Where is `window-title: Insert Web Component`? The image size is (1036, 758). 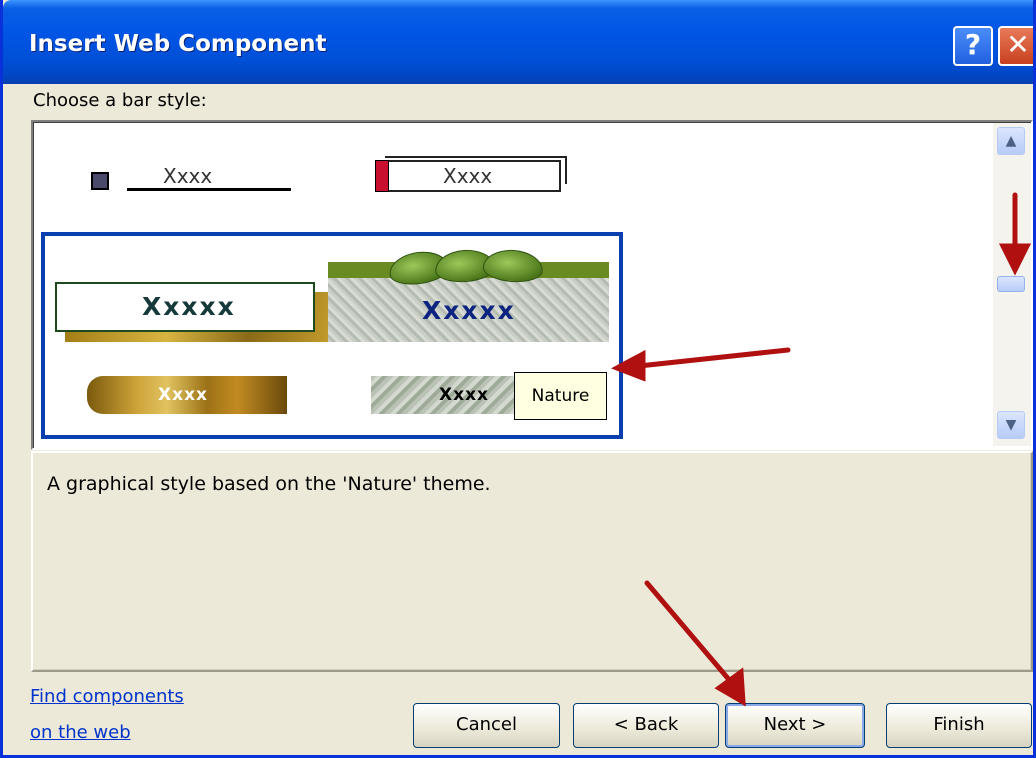 window-title: Insert Web Component is located at coordinates (178, 44).